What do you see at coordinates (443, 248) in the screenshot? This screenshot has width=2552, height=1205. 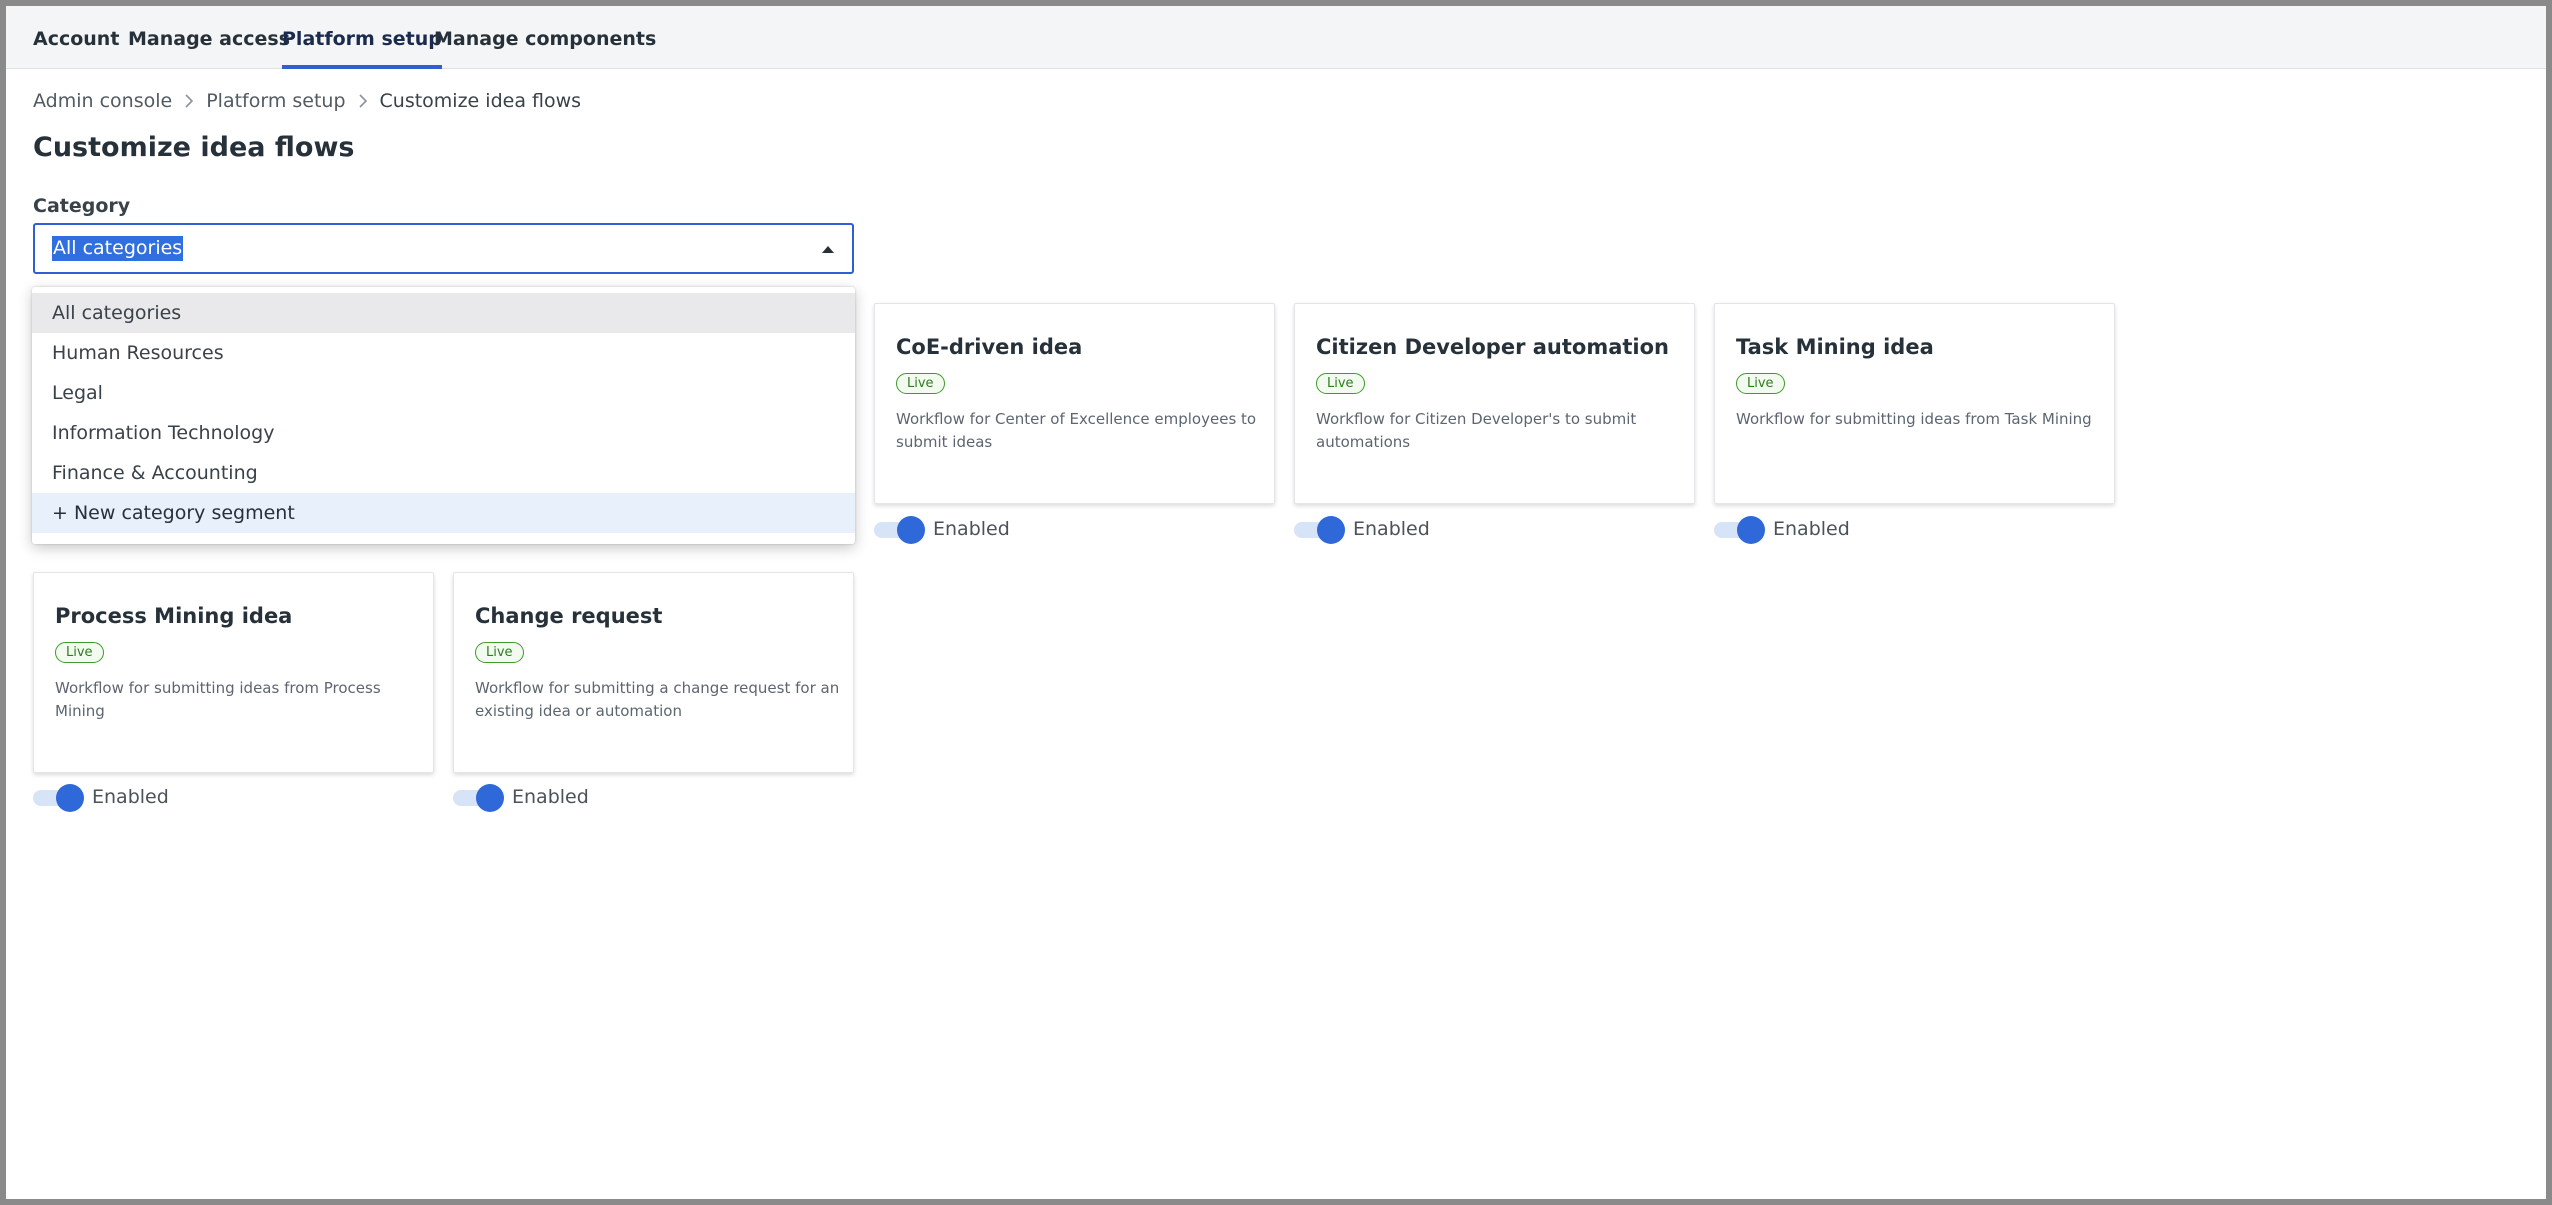 I see `category-select: All categories` at bounding box center [443, 248].